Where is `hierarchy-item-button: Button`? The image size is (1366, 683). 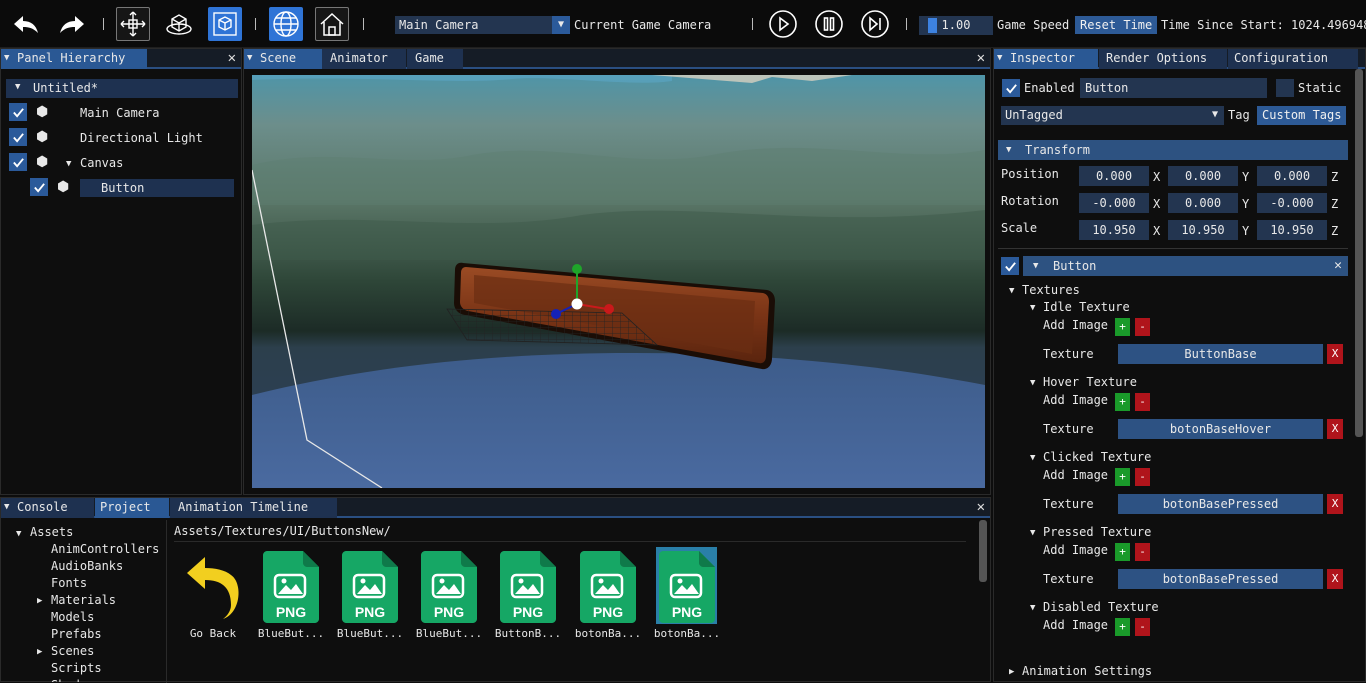
hierarchy-item-button: Button is located at coordinates (122, 188).